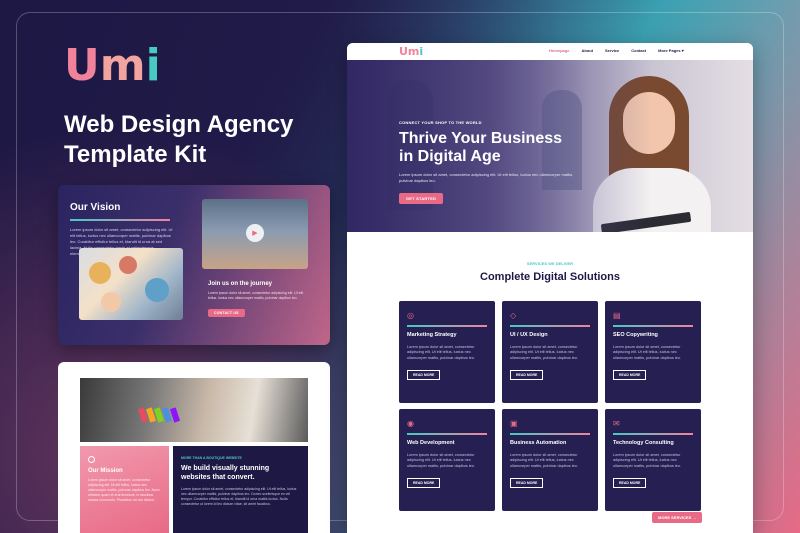 This screenshot has width=800, height=533. What do you see at coordinates (82, 65) in the screenshot?
I see `logo-letter-u: U` at bounding box center [82, 65].